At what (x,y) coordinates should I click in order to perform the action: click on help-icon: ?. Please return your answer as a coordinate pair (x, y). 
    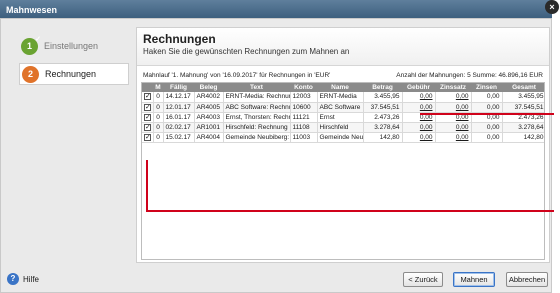
    Looking at the image, I should click on (13, 279).